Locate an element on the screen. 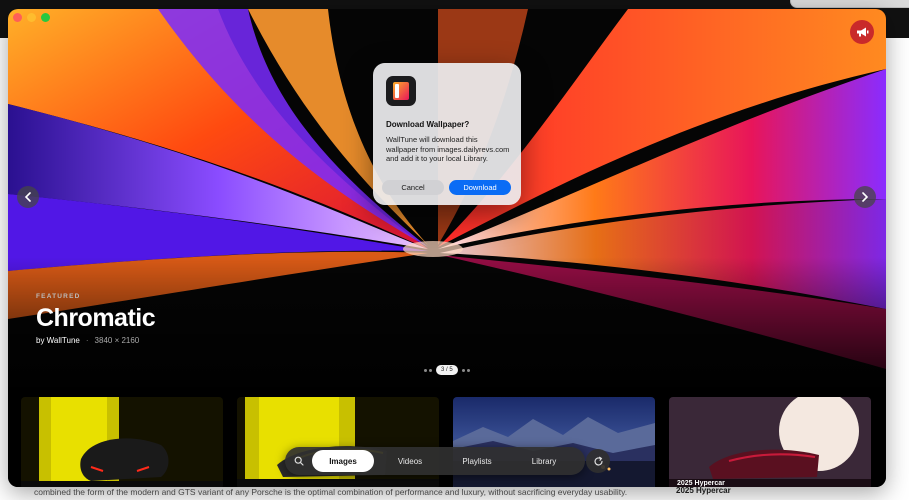  pager-count: 3 / 5 is located at coordinates (447, 370).